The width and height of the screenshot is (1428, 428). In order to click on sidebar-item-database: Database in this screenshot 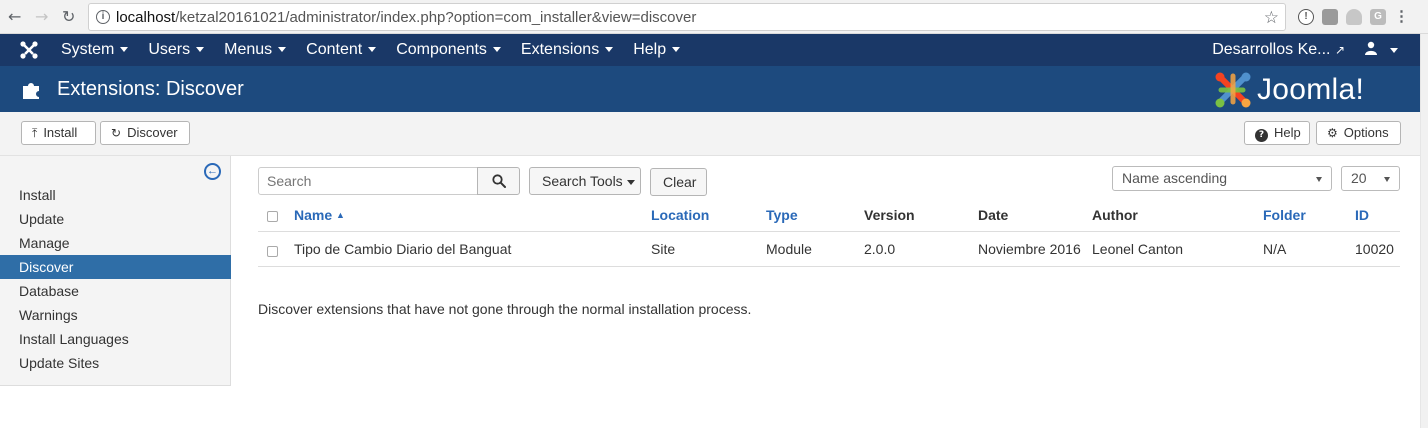, I will do `click(115, 291)`.